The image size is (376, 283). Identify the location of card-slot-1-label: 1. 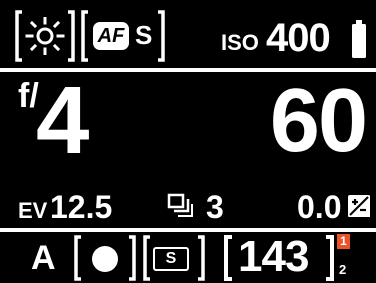
(343, 241).